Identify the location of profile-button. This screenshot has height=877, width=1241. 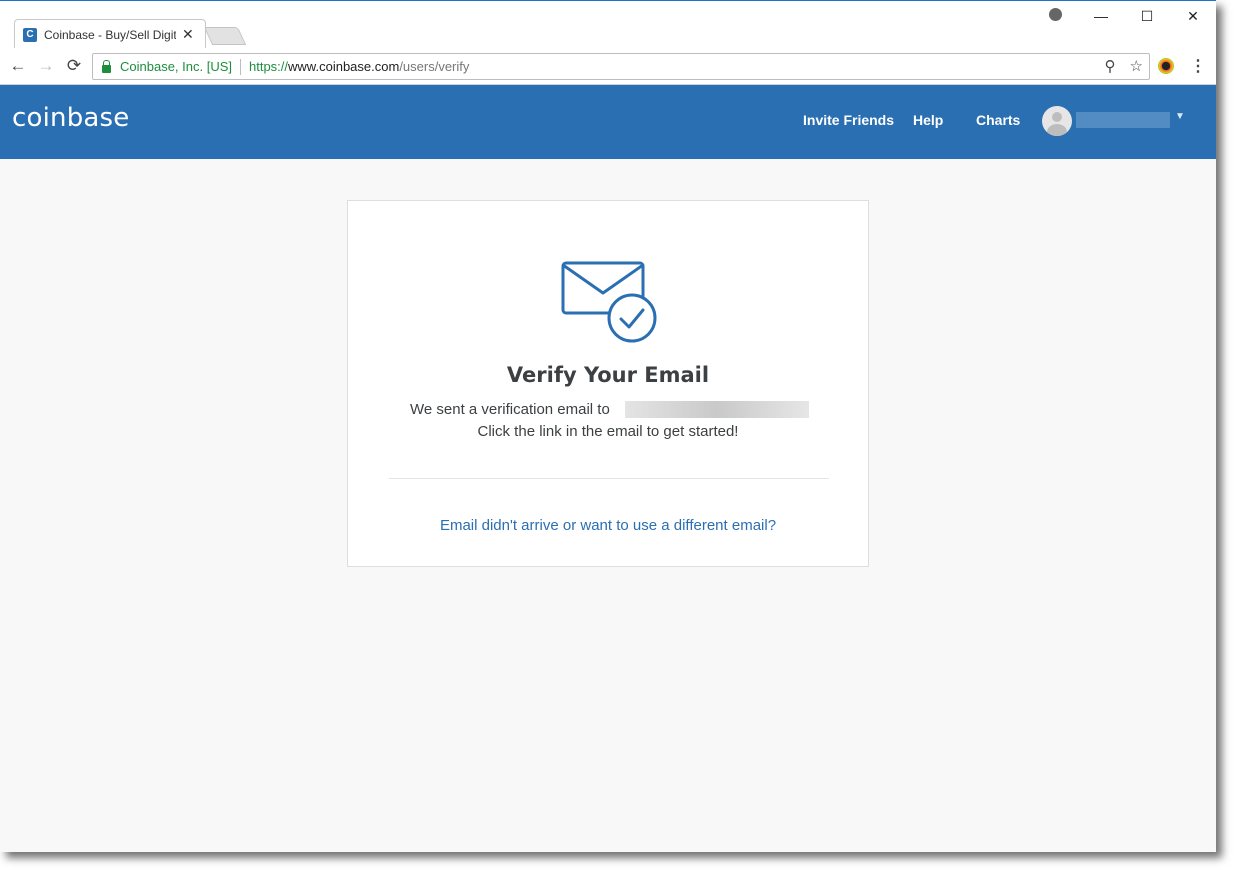
(1055, 16).